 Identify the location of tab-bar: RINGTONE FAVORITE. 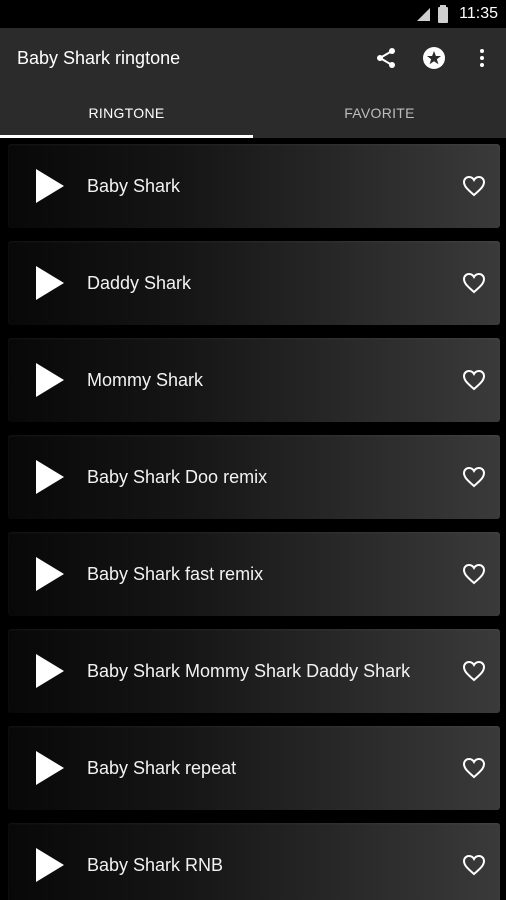
(253, 113).